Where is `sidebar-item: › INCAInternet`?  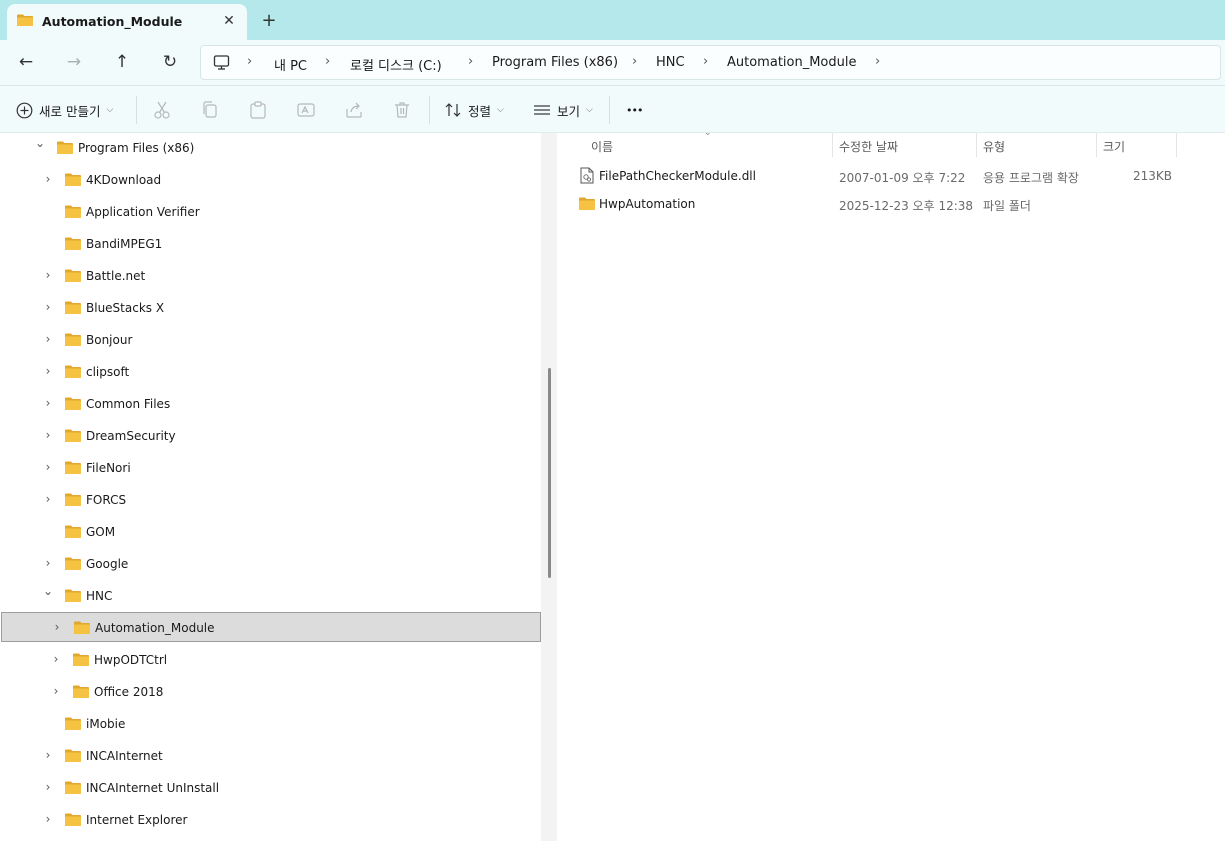 sidebar-item: › INCAInternet is located at coordinates (270, 756).